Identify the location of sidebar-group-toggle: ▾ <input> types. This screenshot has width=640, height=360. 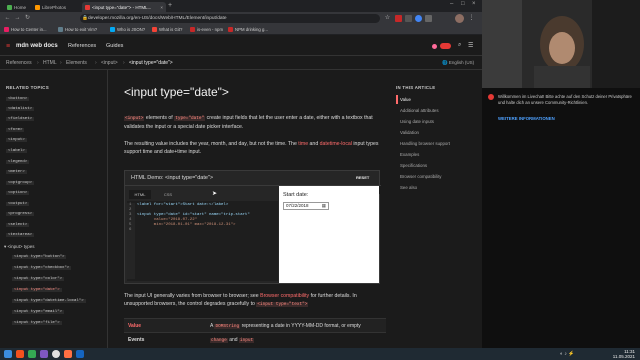
(19, 247).